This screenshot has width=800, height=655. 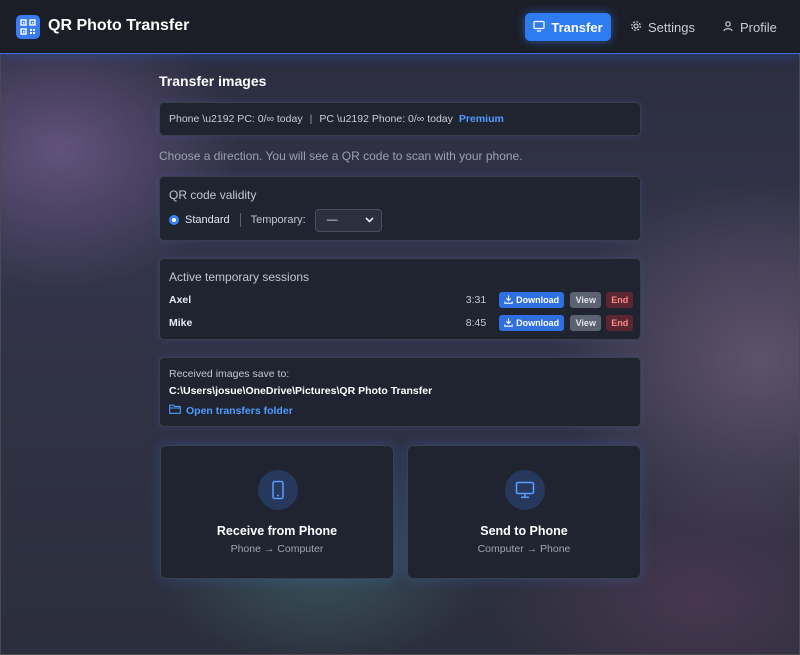 I want to click on open-folder-label: Open transfers folder, so click(x=239, y=410).